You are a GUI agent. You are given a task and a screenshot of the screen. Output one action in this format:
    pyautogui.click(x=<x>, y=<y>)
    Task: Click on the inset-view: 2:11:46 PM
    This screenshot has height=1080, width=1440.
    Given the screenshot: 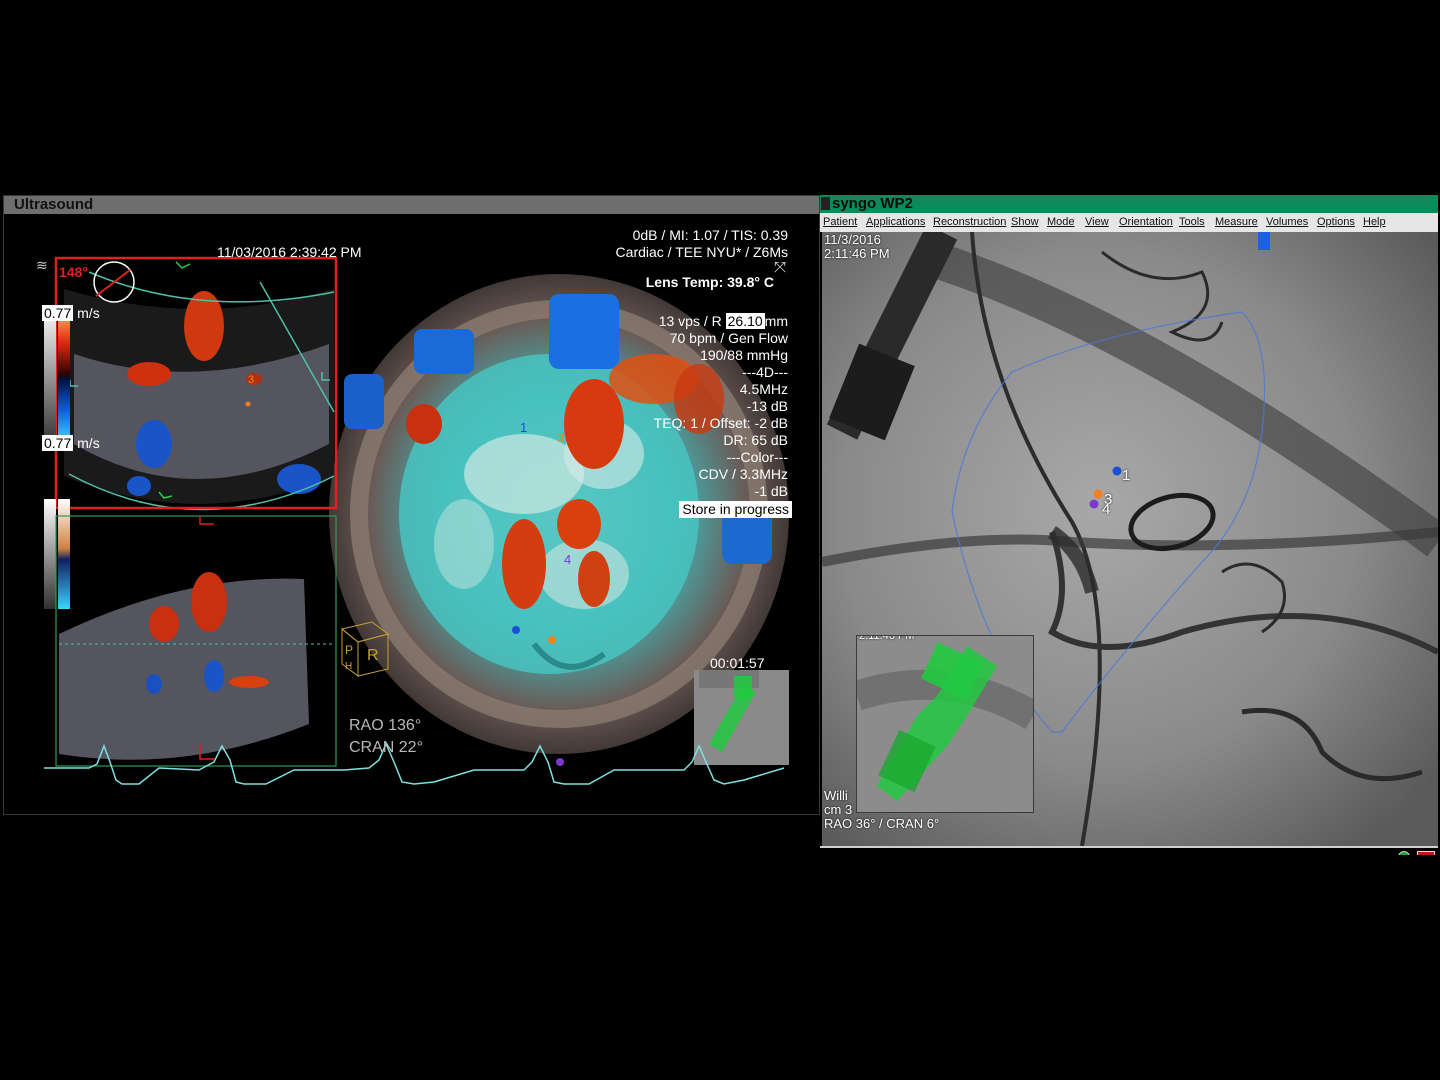 What is the action you would take?
    pyautogui.click(x=945, y=724)
    